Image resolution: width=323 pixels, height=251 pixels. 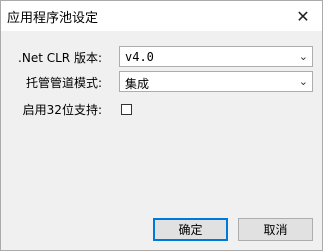 I want to click on clr-version-select: v4.0 ⌄, so click(x=216, y=56).